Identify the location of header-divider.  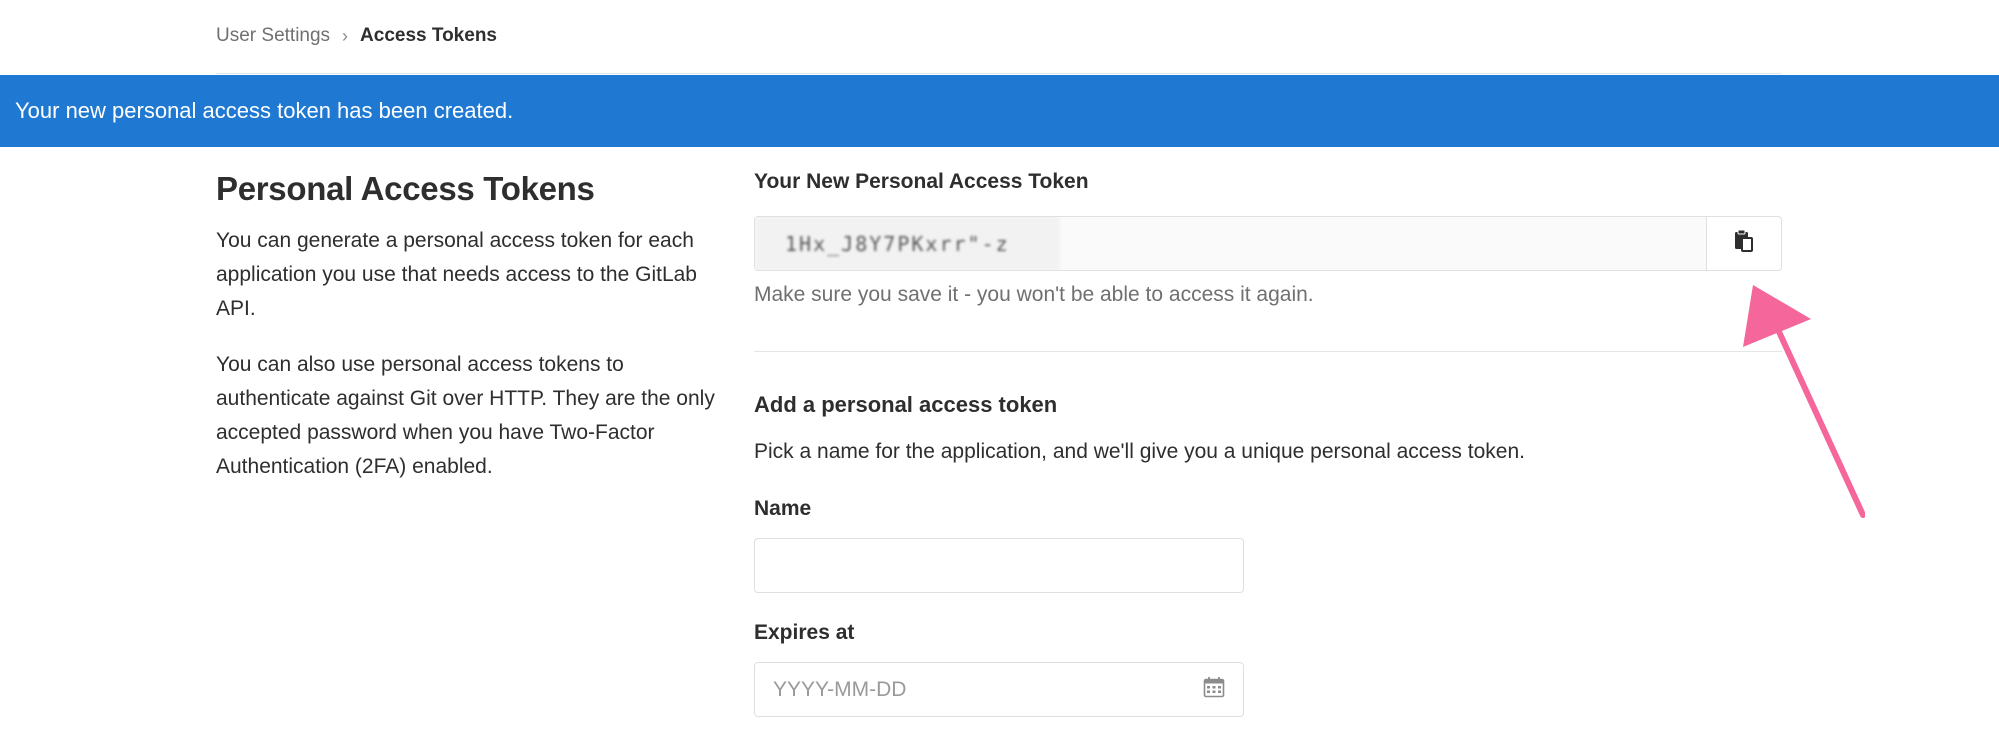
(999, 73).